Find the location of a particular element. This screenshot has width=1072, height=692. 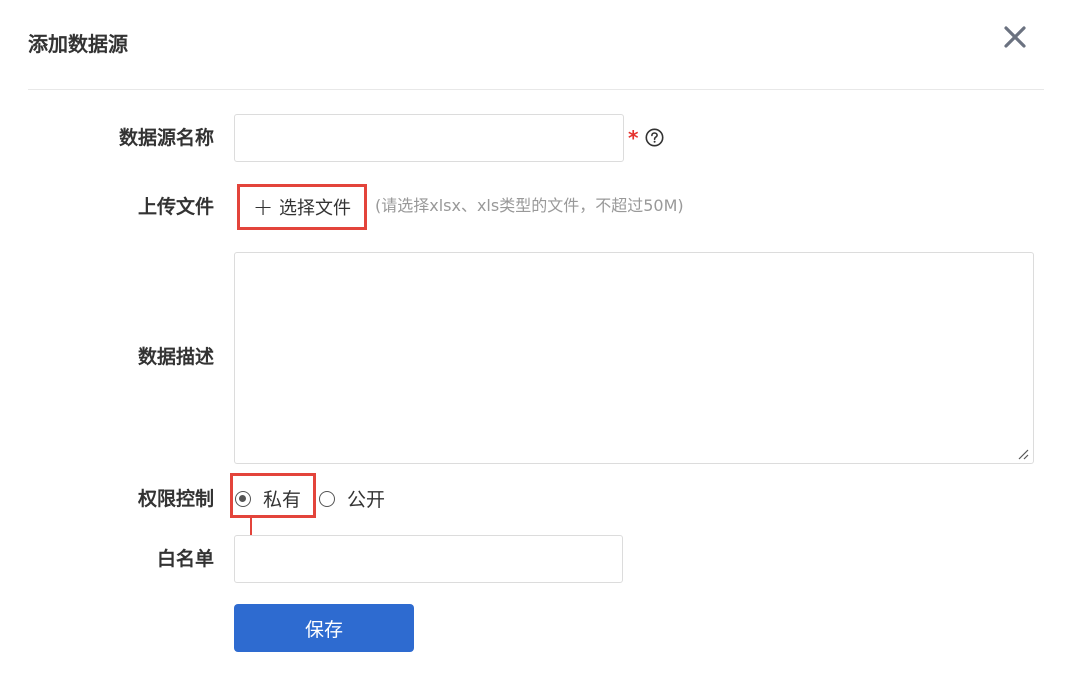

whitelist-input is located at coordinates (428, 559).